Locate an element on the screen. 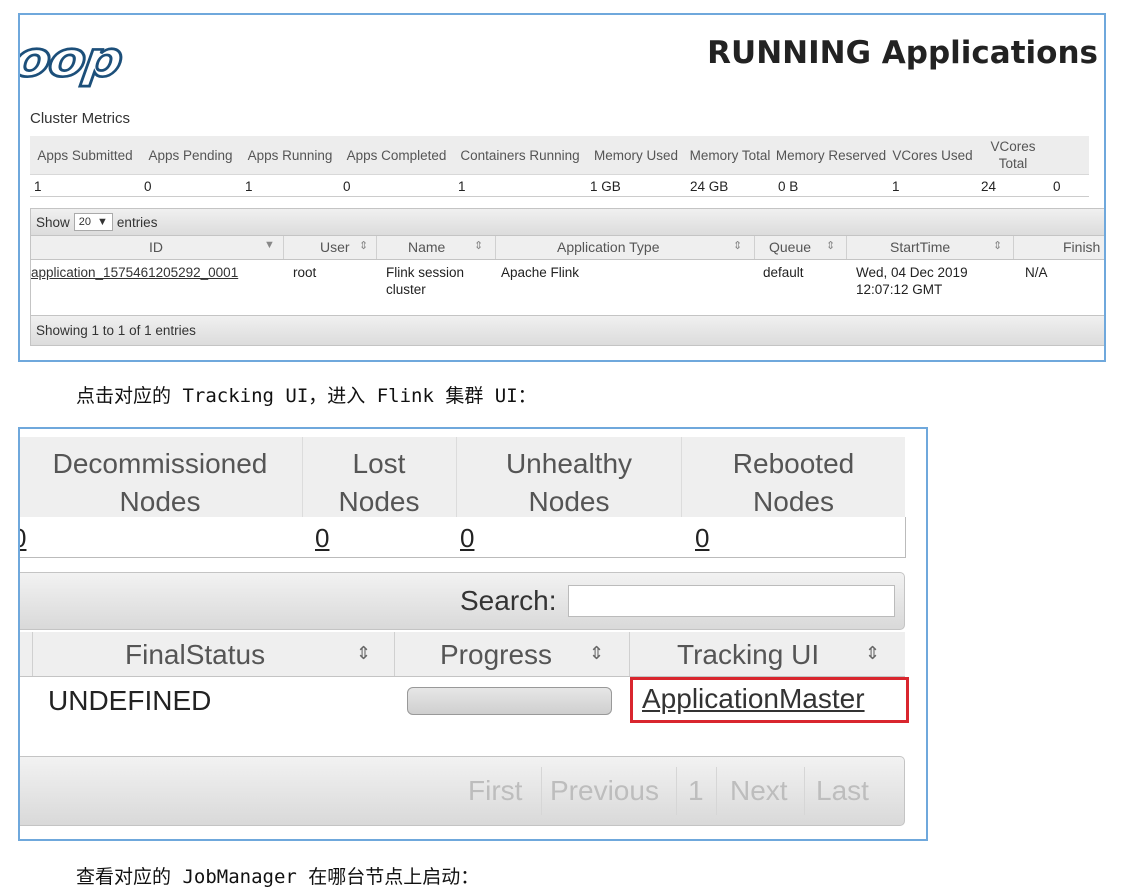 The width and height of the screenshot is (1140, 895). node-metrics-values: 0 0 0 0 is located at coordinates (463, 537).